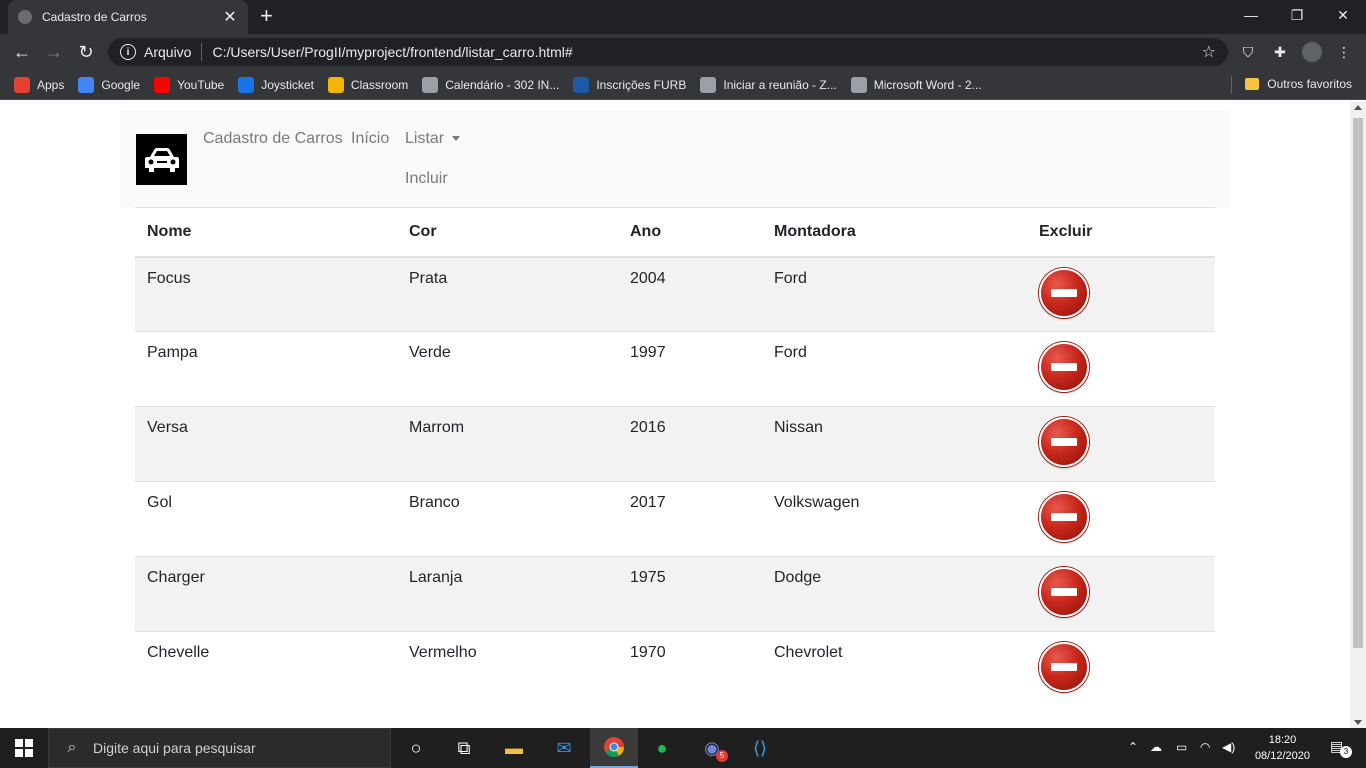 This screenshot has width=1366, height=768. I want to click on cell-montadora: Nissan, so click(894, 444).